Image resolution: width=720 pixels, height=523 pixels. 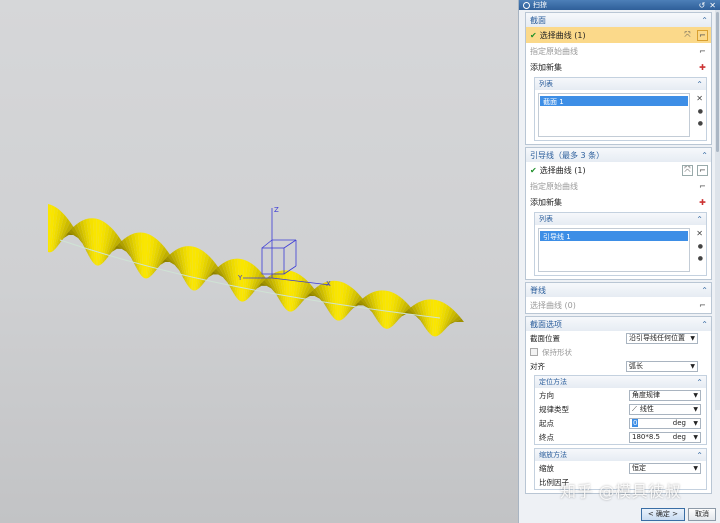 I want to click on scaling-header: 缩放方法 ⌃, so click(x=620, y=455).